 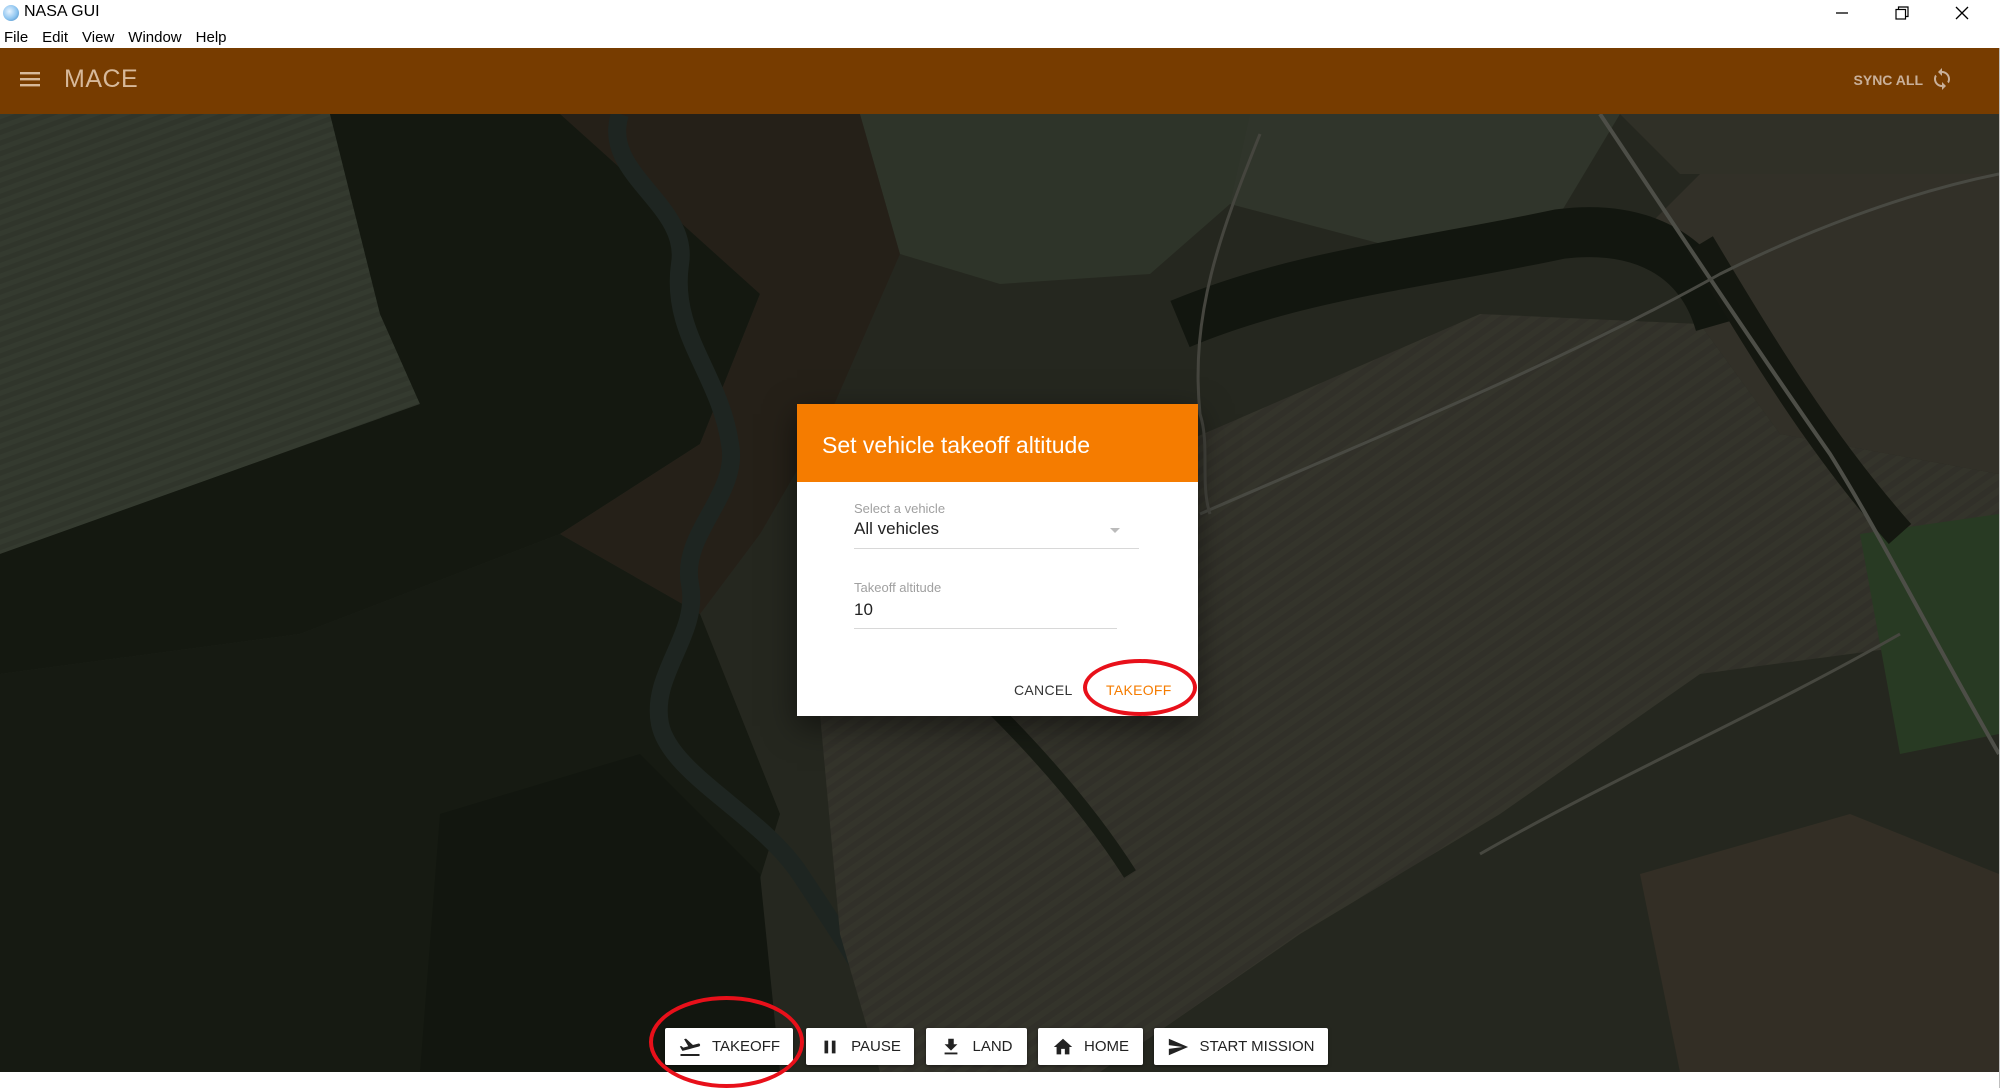 What do you see at coordinates (11, 13) in the screenshot?
I see `app-globe-icon` at bounding box center [11, 13].